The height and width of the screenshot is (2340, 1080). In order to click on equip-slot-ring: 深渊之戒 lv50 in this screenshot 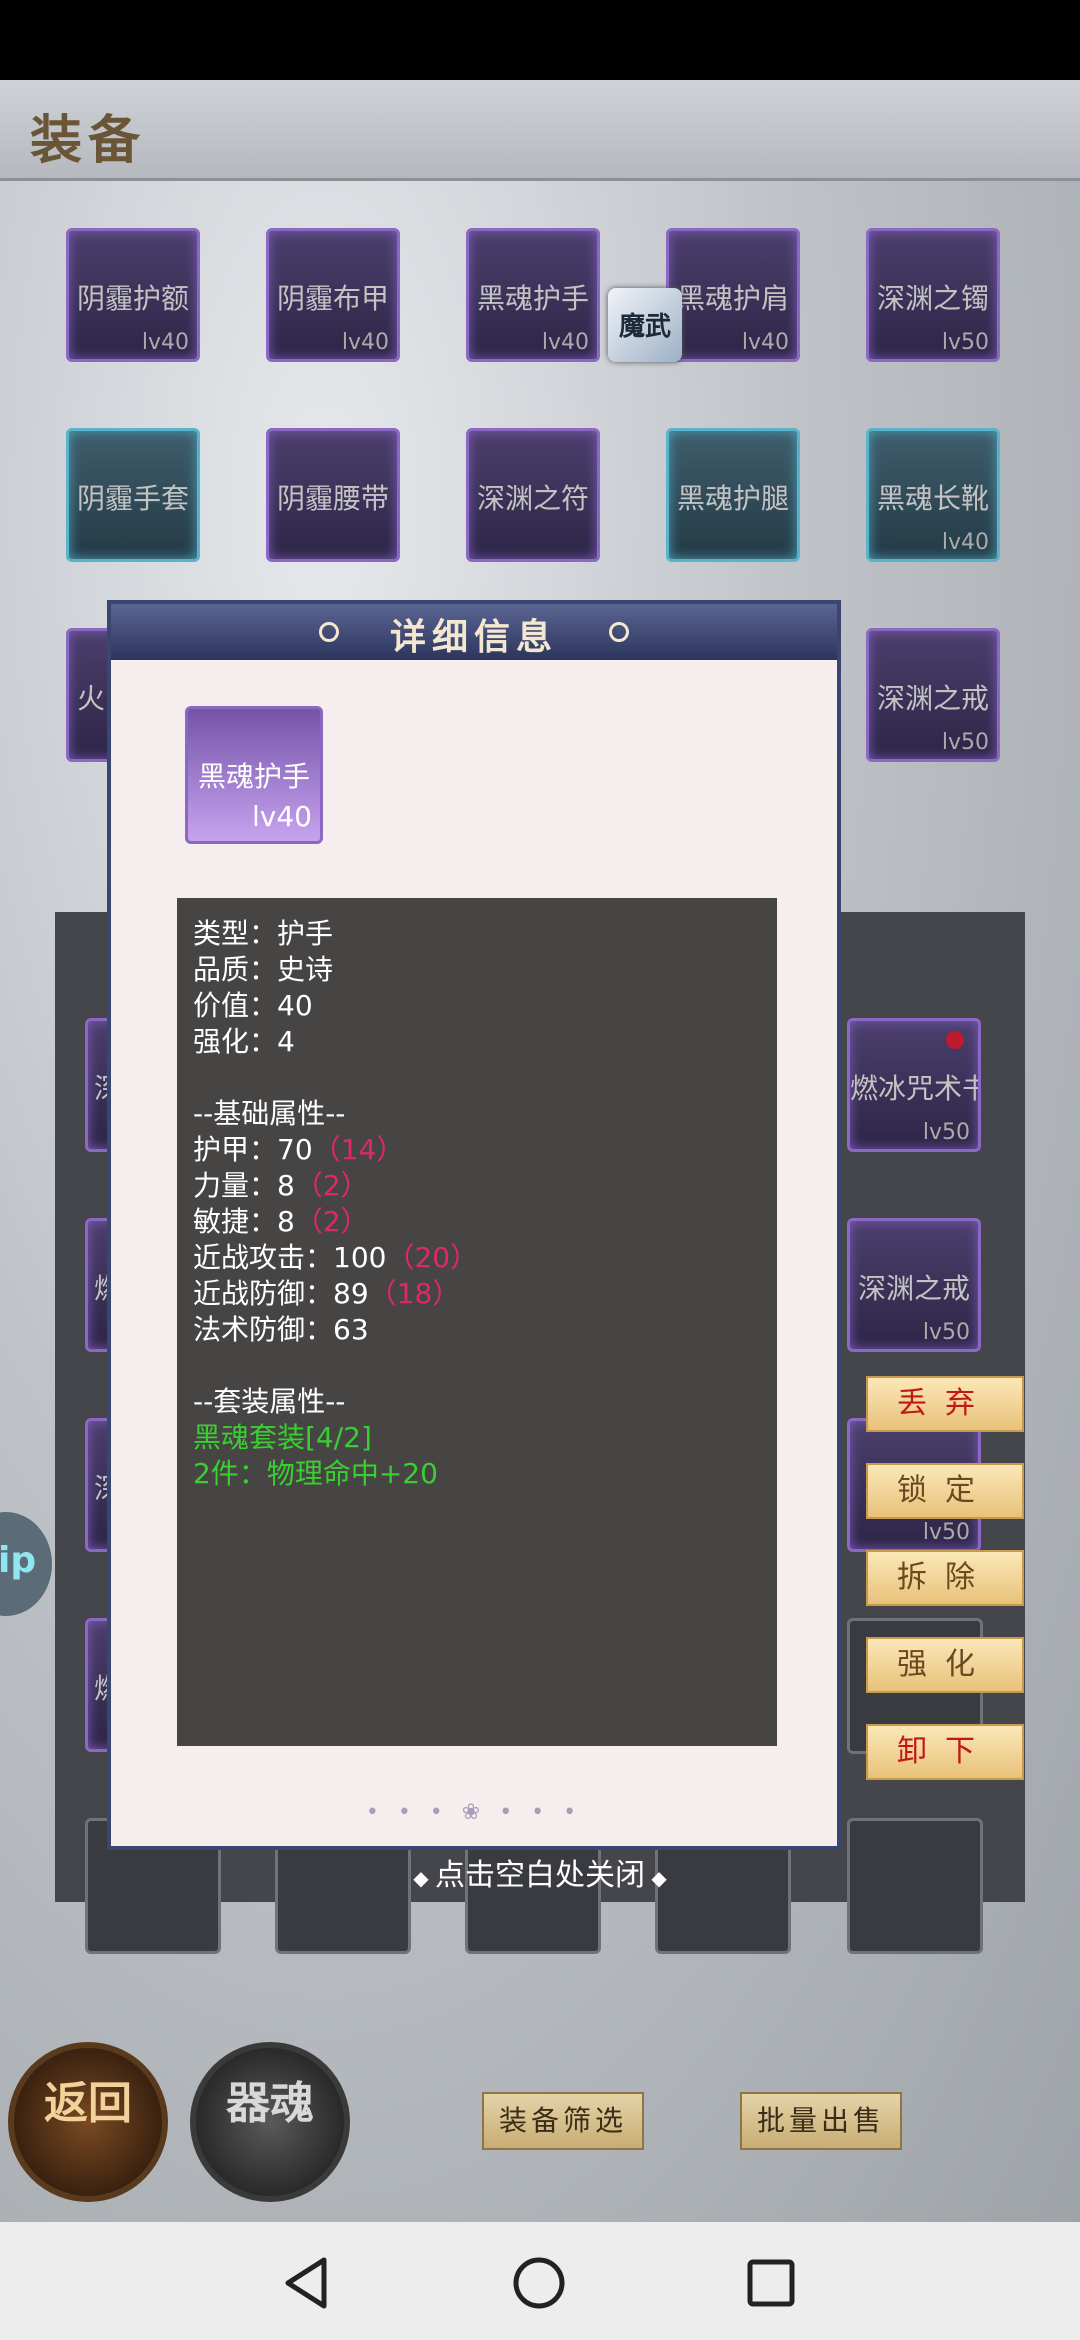, I will do `click(933, 695)`.